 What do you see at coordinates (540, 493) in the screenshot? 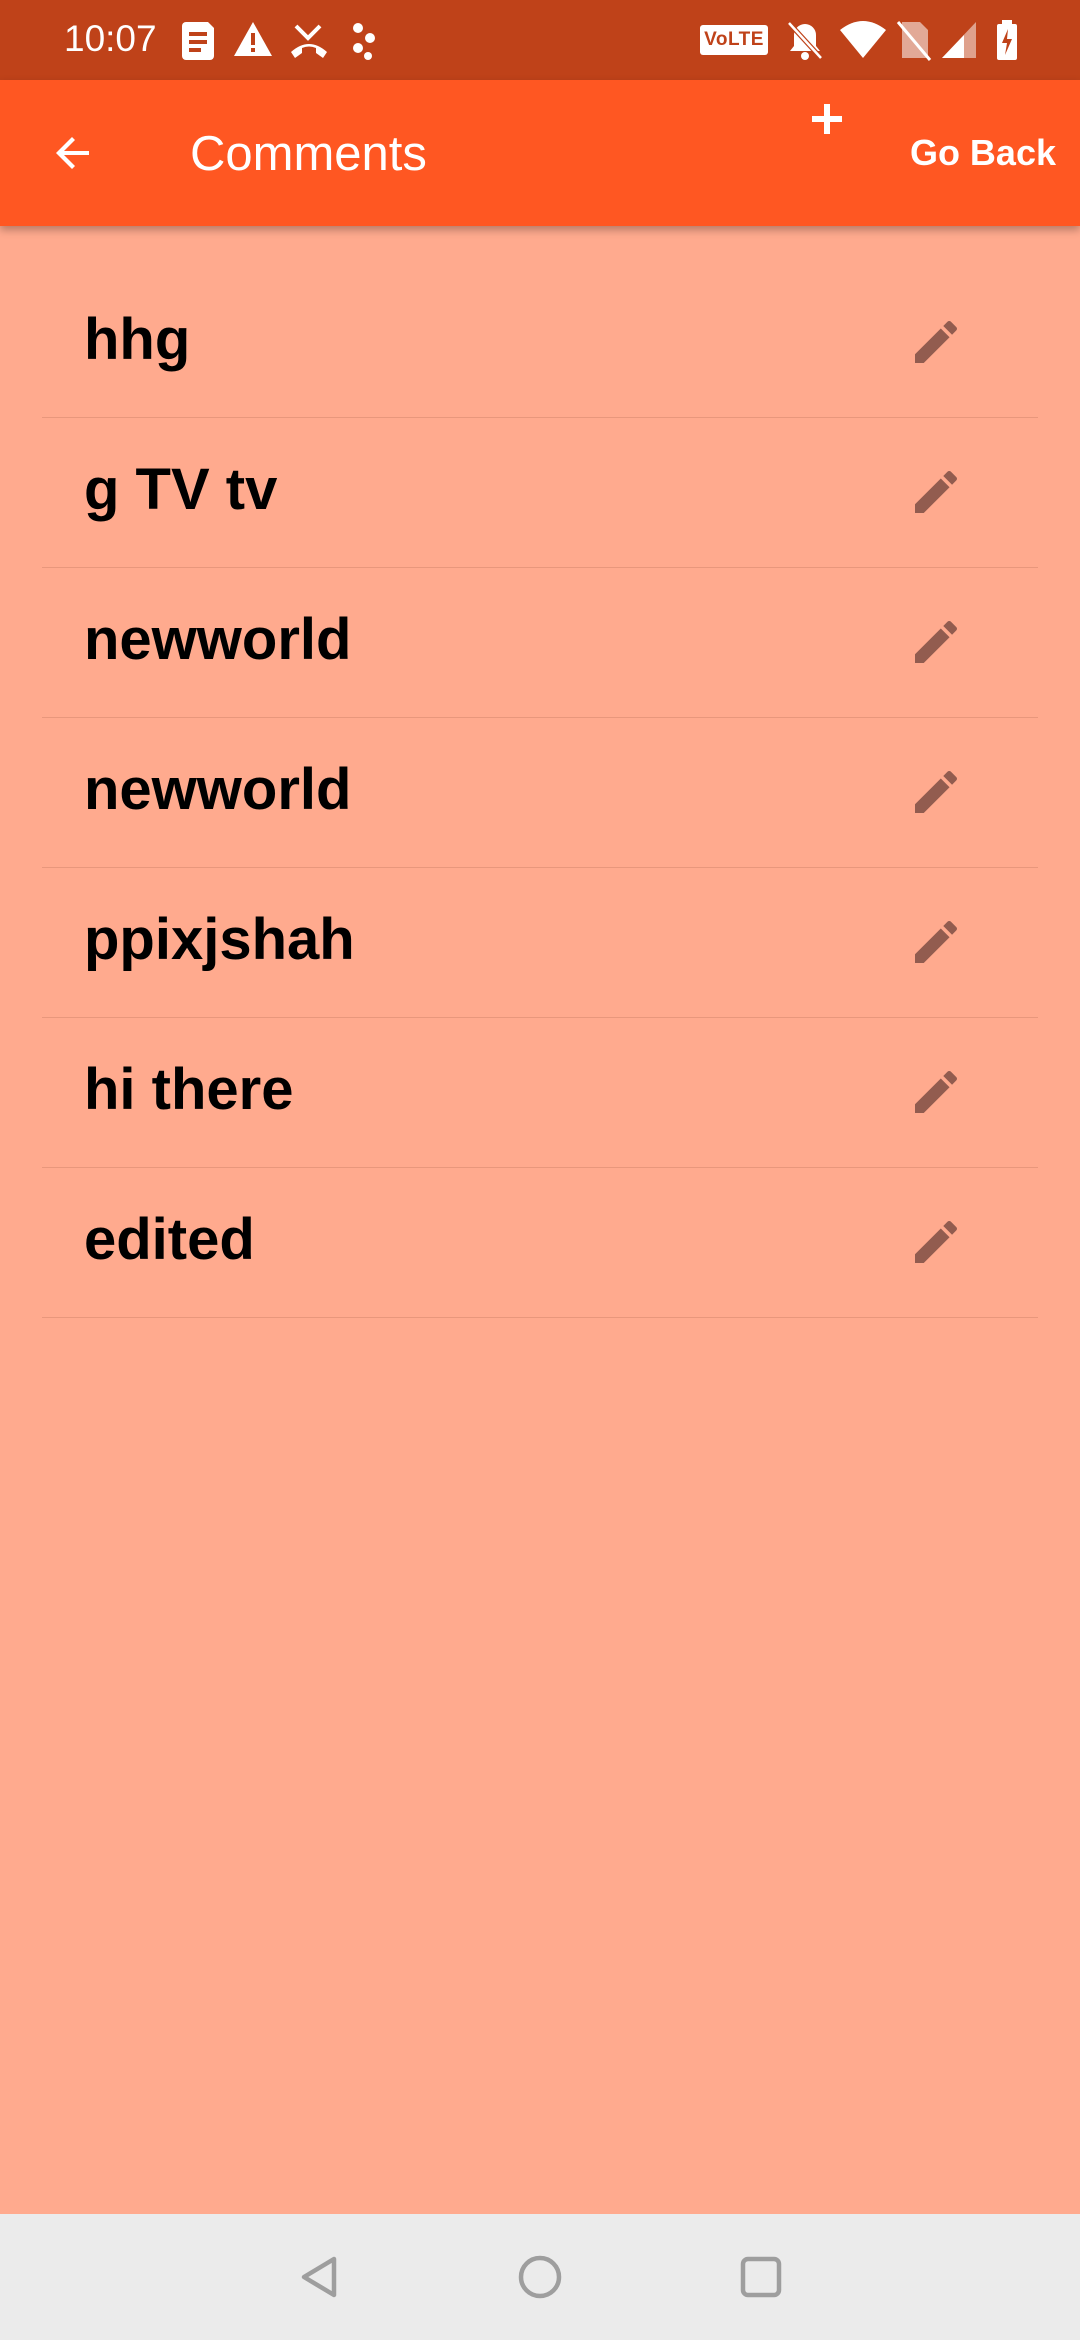
I see `list-item: g TV tv` at bounding box center [540, 493].